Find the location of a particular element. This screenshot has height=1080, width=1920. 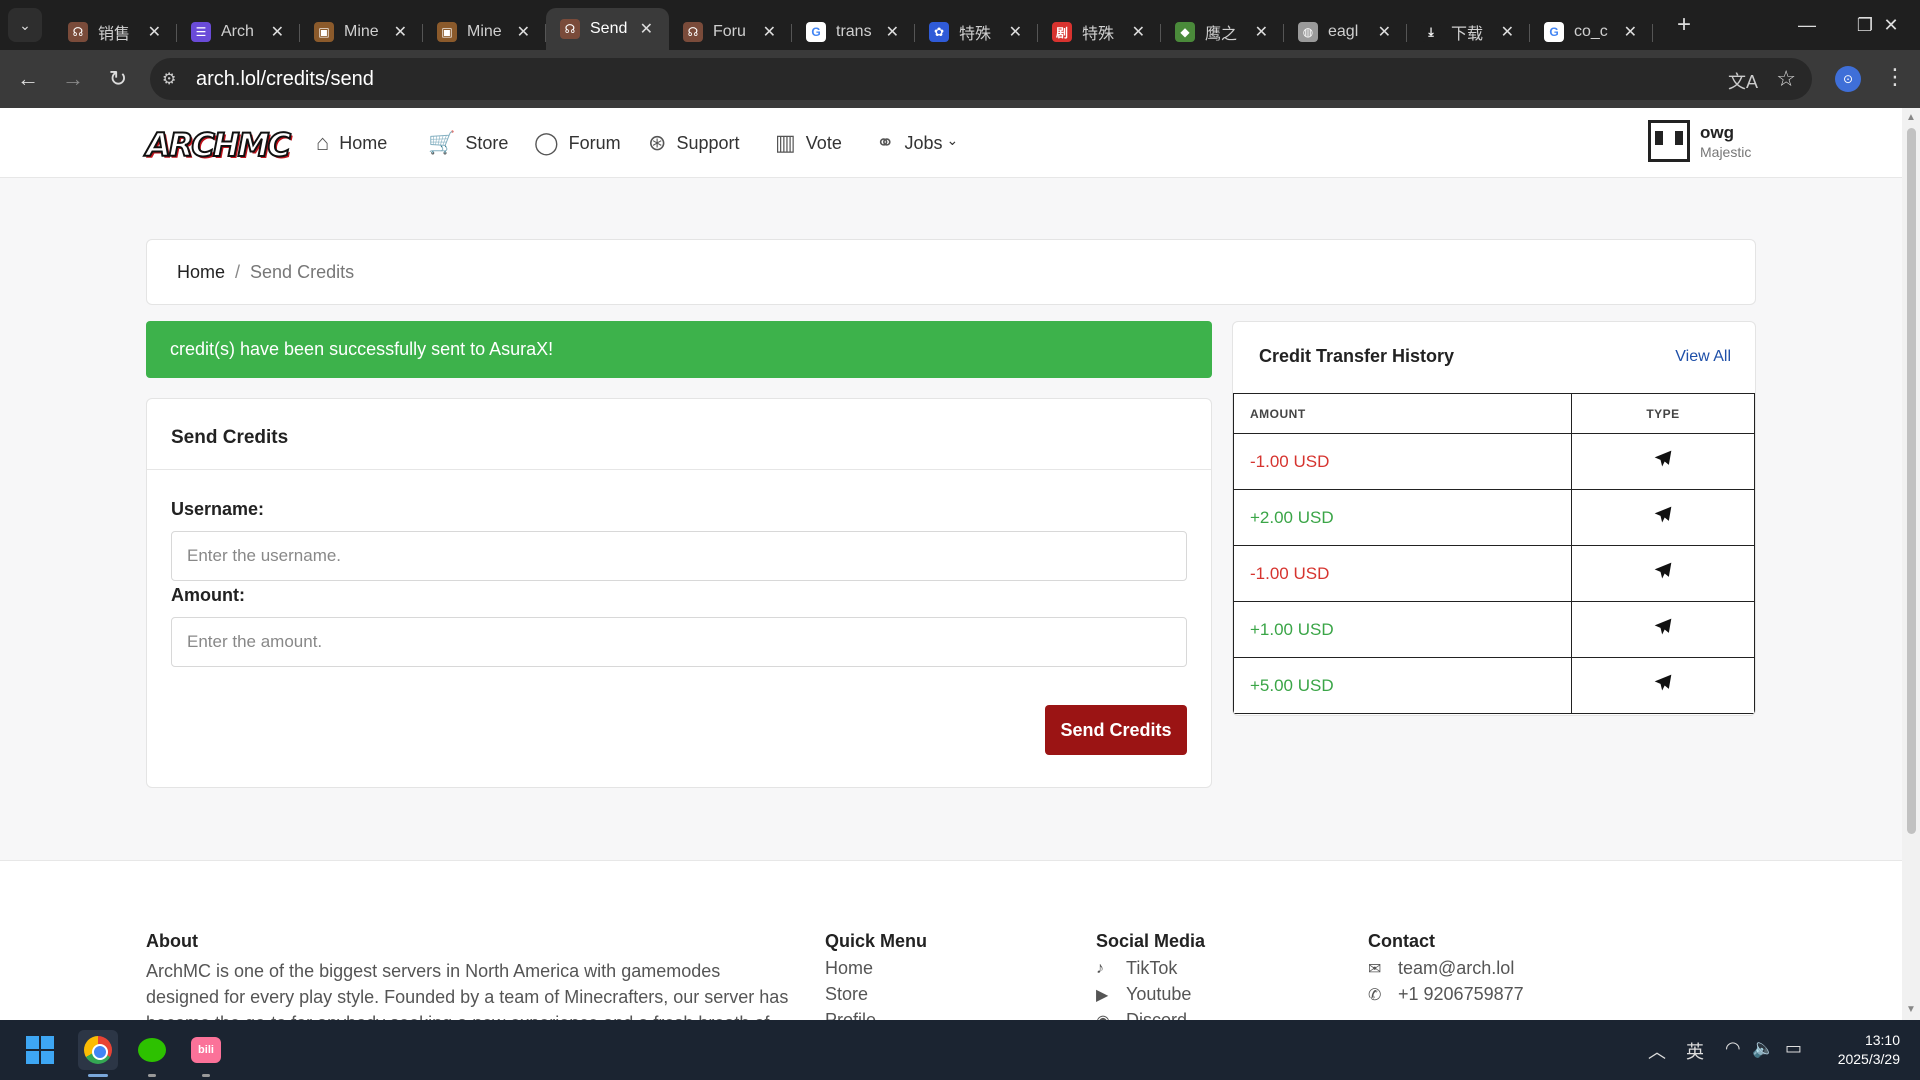

send-credits-button: Send Credits is located at coordinates (1116, 730).